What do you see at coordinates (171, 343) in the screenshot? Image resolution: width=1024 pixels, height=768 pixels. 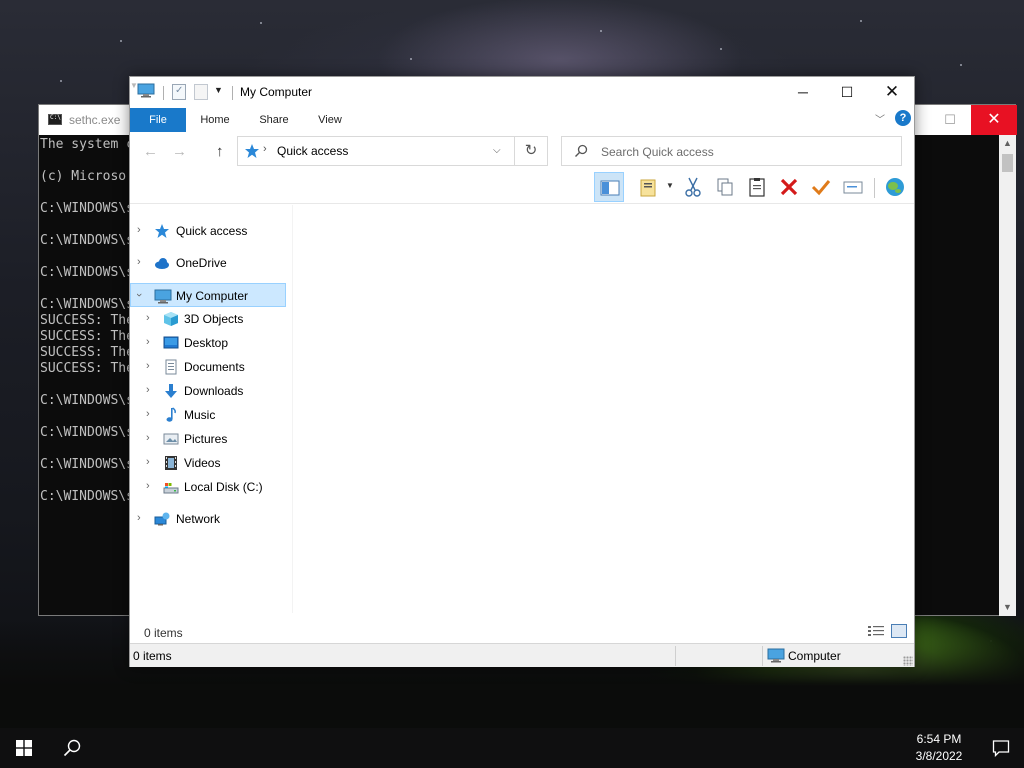 I see `desktop-icon` at bounding box center [171, 343].